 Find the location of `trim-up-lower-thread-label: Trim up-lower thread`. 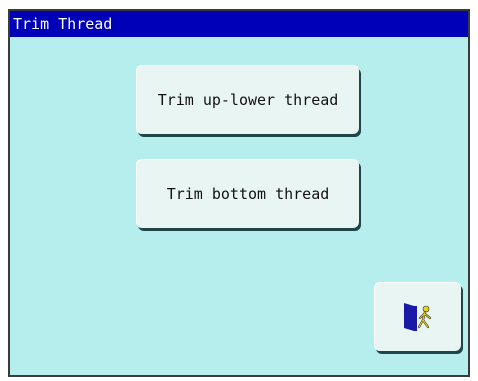

trim-up-lower-thread-label: Trim up-lower thread is located at coordinates (248, 100).